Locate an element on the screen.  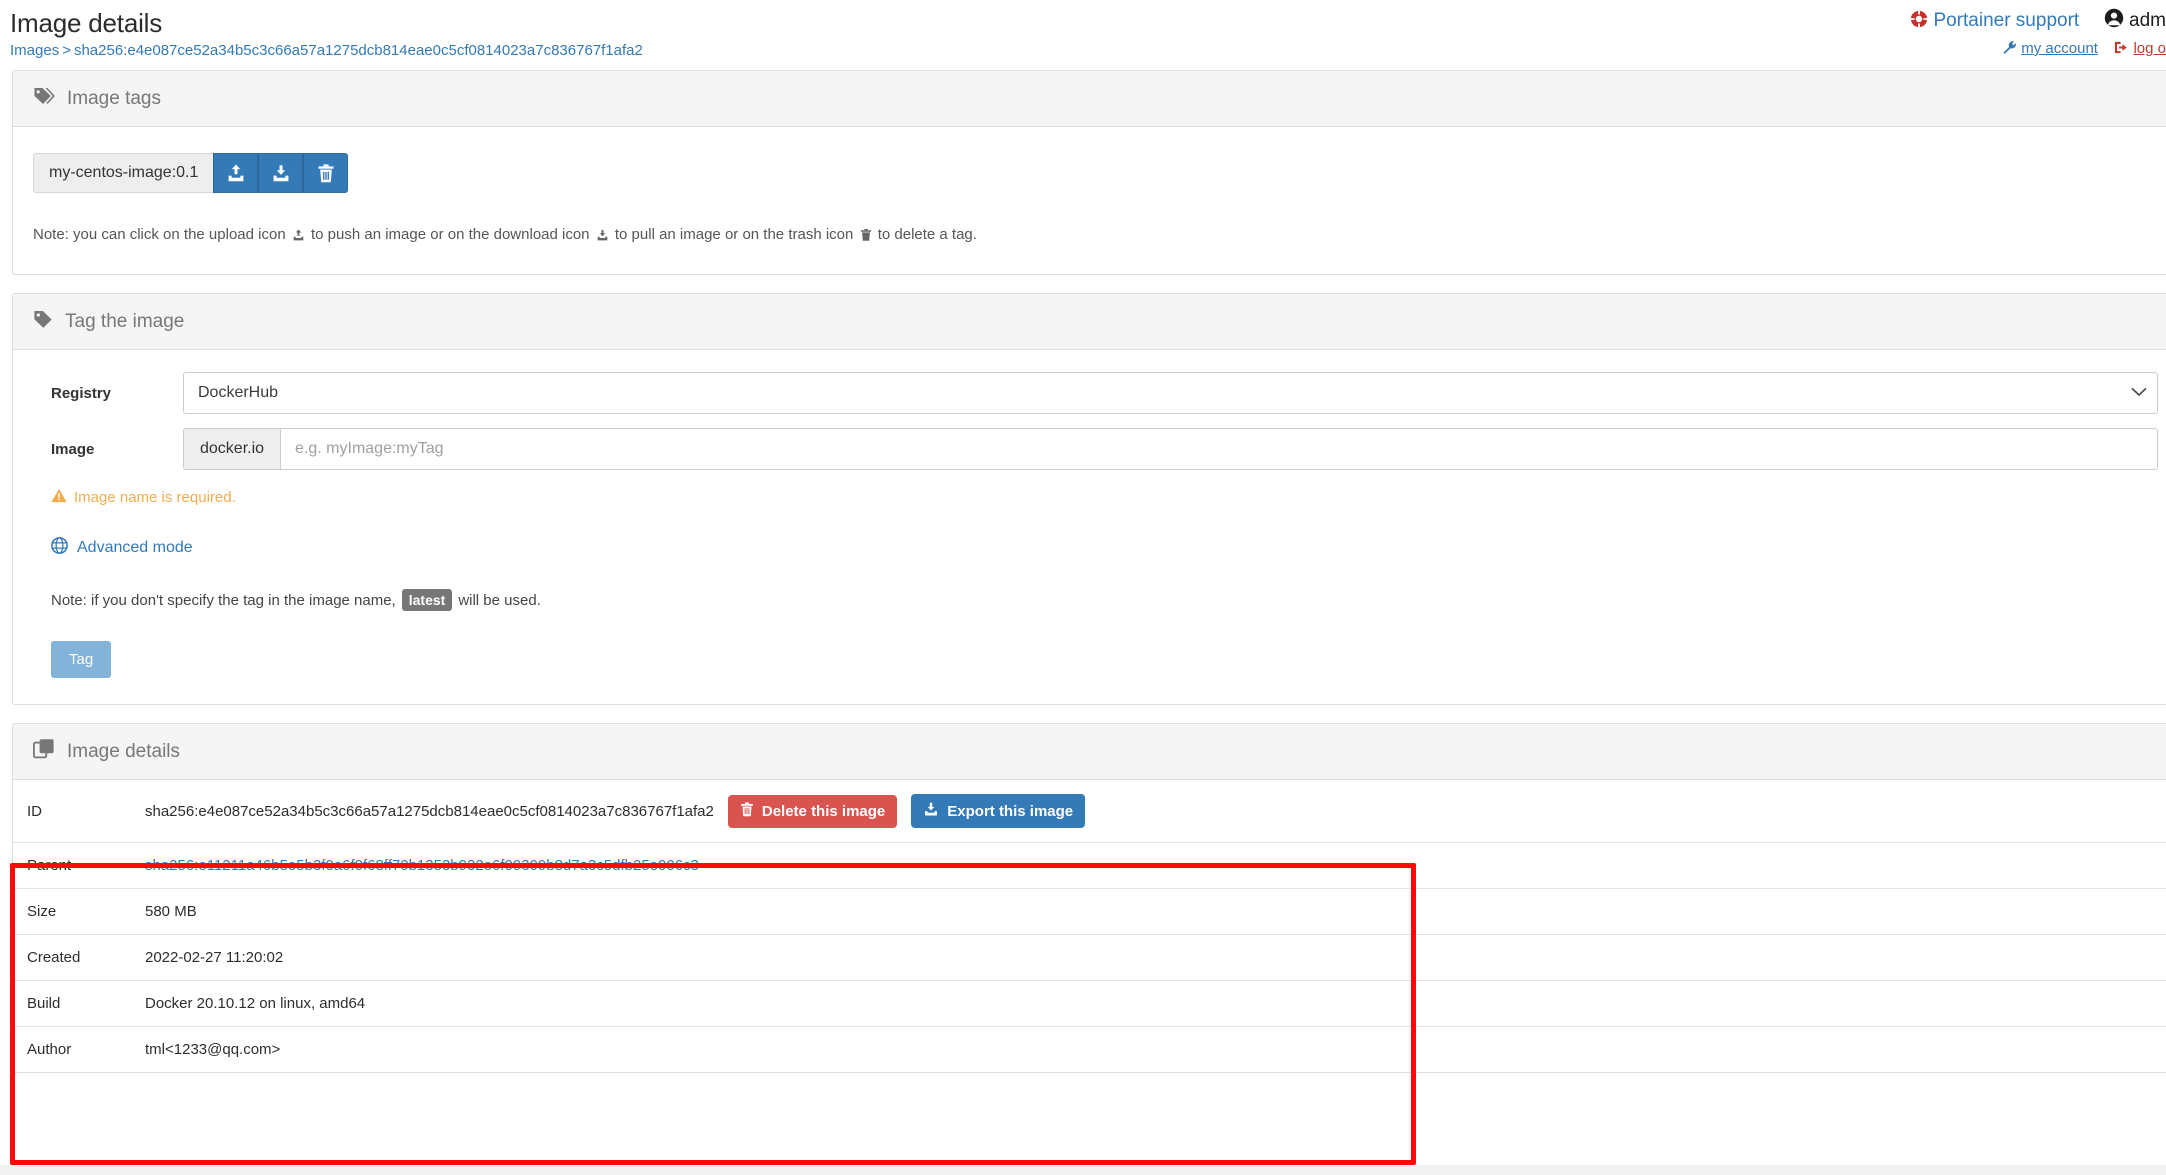
registry-select: DockerHub is located at coordinates (1170, 393).